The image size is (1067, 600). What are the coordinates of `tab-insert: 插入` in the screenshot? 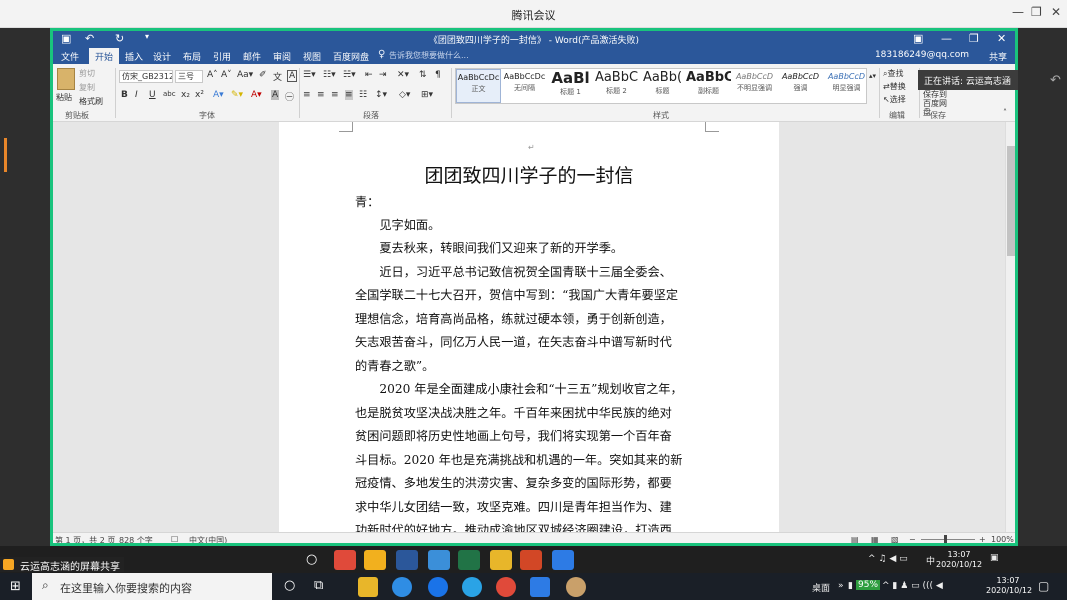 It's located at (134, 56).